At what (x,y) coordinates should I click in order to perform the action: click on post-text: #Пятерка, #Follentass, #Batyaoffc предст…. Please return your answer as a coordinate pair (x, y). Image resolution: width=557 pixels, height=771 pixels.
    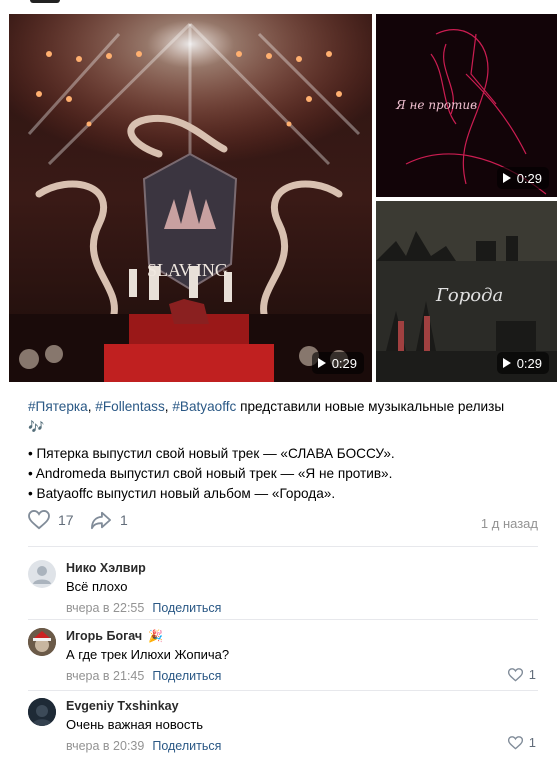
    Looking at the image, I should click on (283, 450).